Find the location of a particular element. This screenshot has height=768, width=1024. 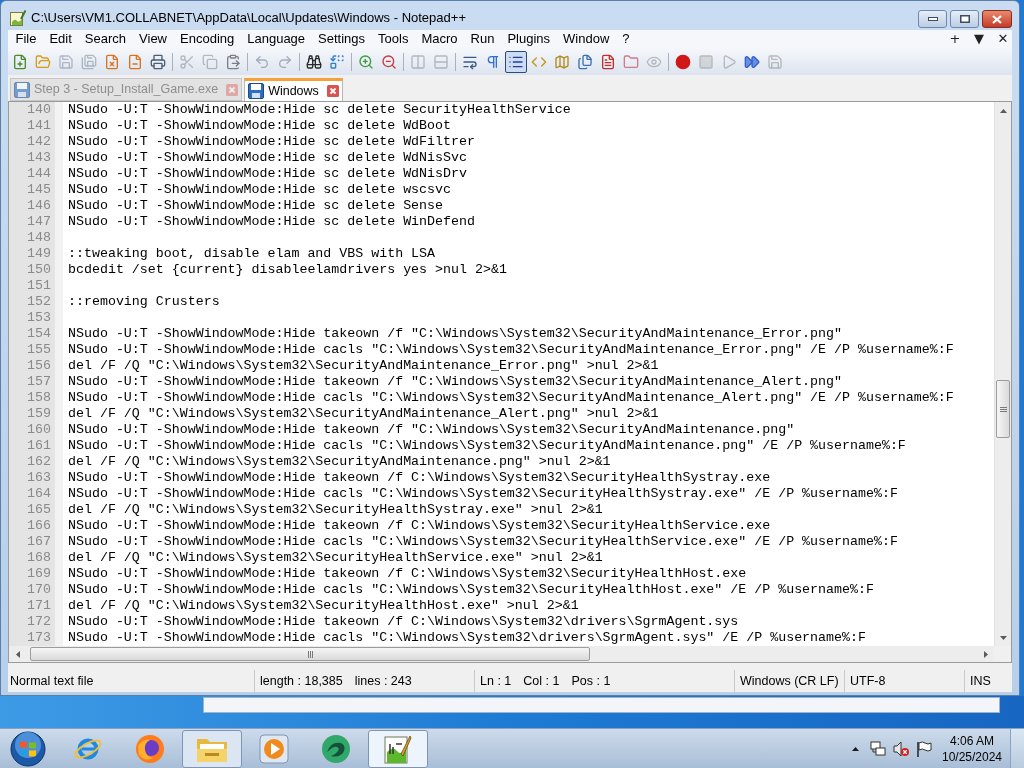

line-number: 159 is located at coordinates (39, 414).